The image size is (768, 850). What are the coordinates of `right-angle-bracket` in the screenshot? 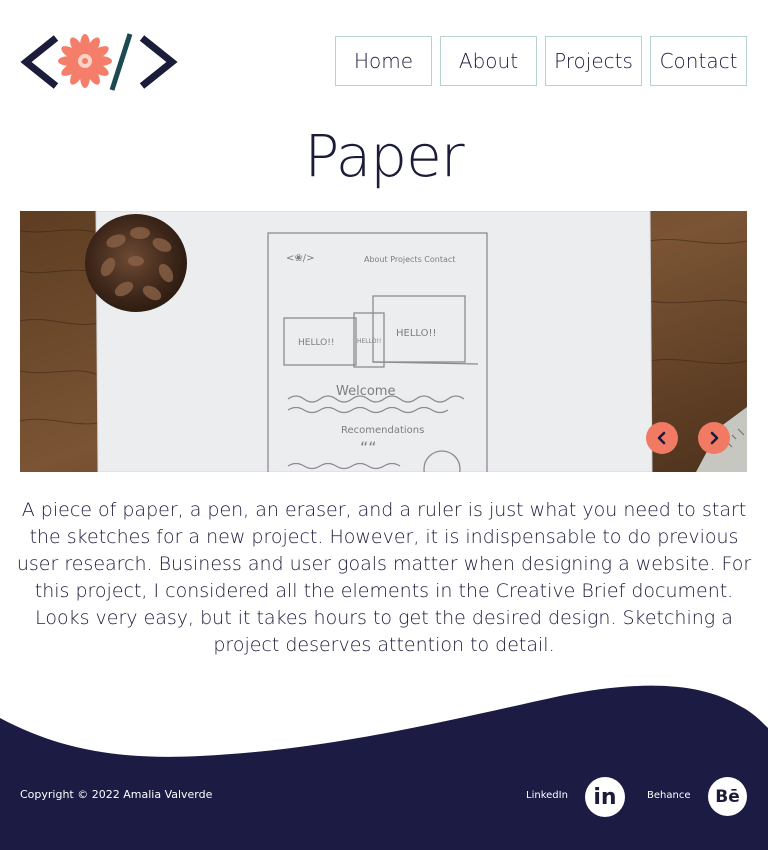 It's located at (158, 62).